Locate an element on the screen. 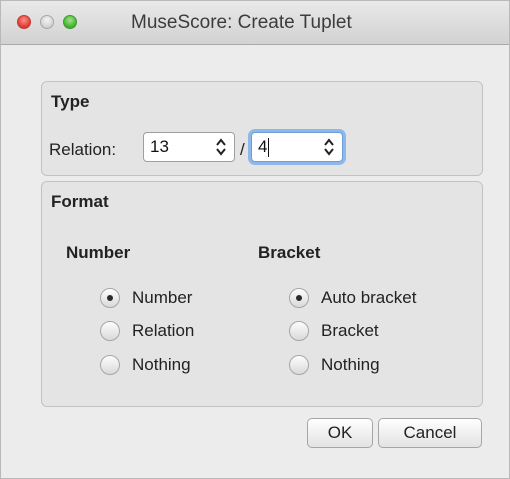 This screenshot has width=510, height=479. number-option-label: Relation is located at coordinates (163, 330).